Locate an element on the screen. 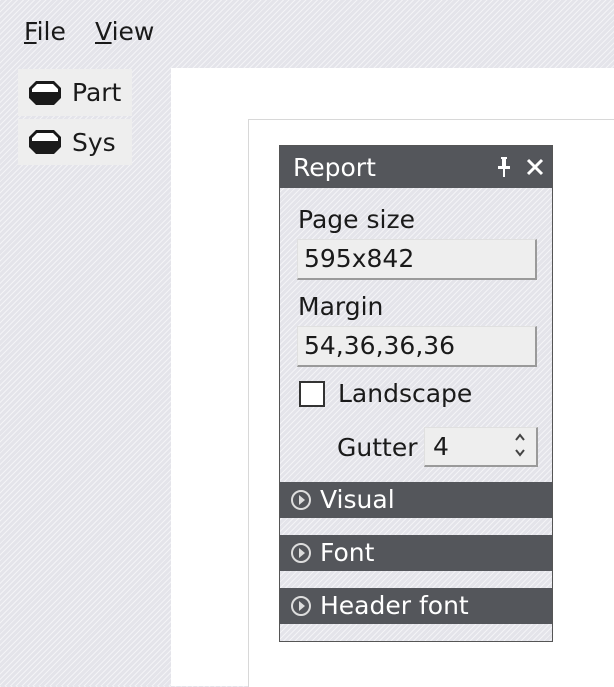 The image size is (614, 687). section-header-font: Header font is located at coordinates (416, 606).